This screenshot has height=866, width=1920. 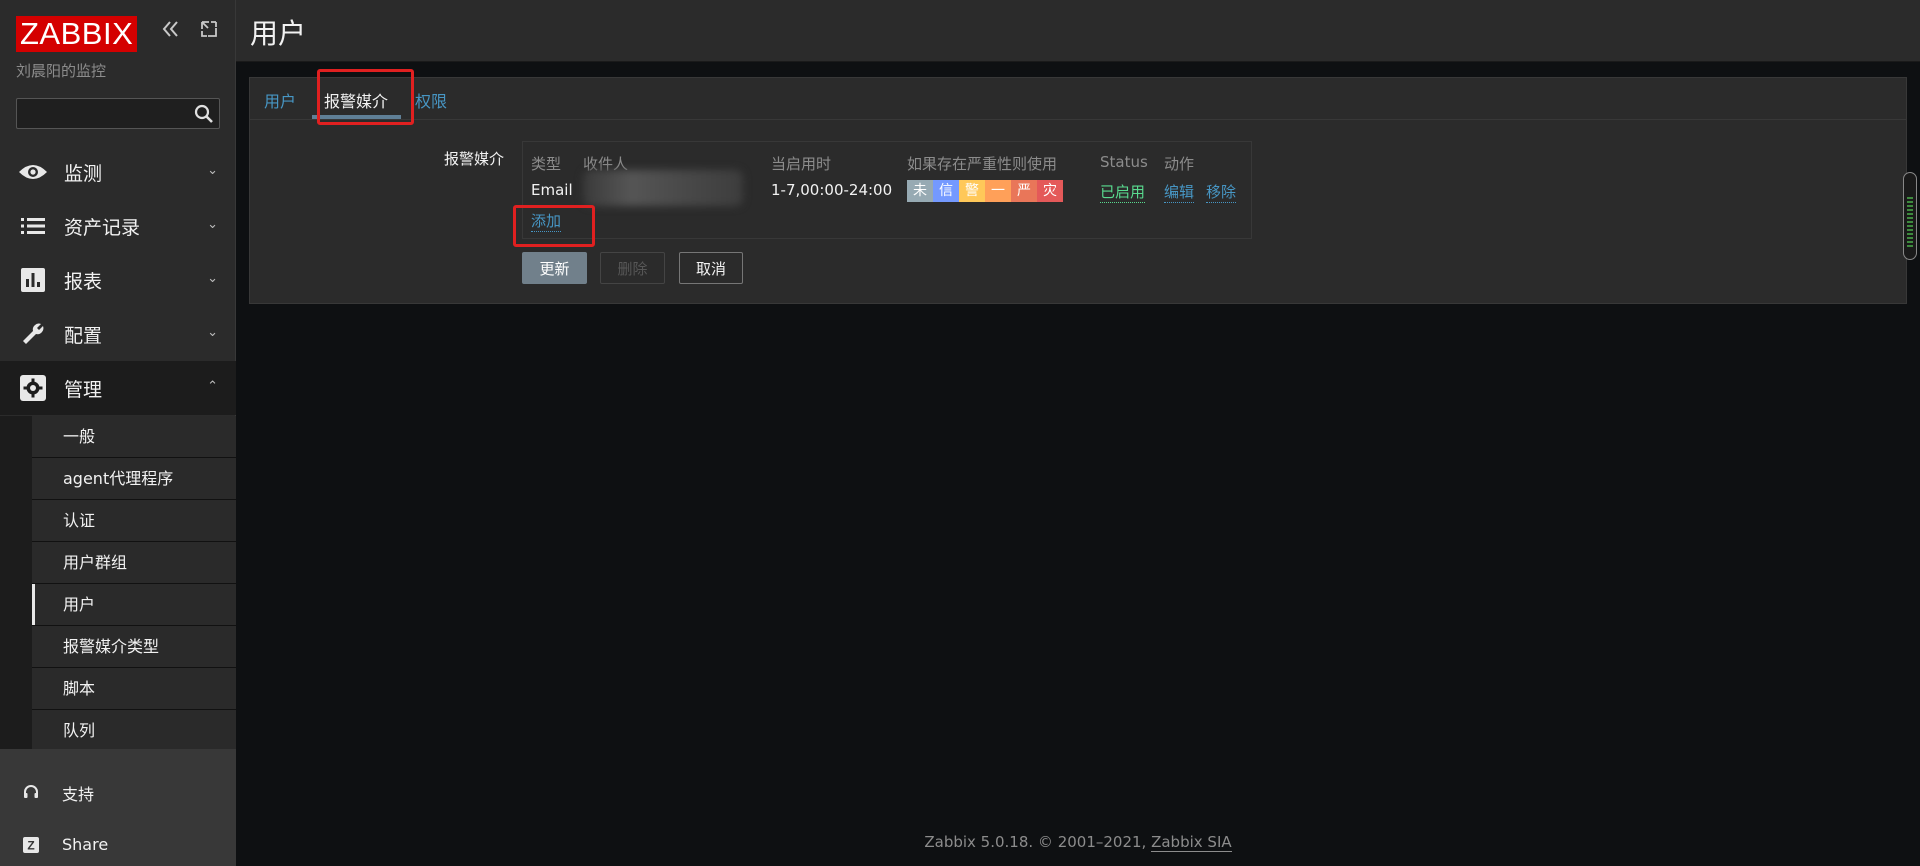 What do you see at coordinates (711, 268) in the screenshot?
I see `cancel-button: 取消` at bounding box center [711, 268].